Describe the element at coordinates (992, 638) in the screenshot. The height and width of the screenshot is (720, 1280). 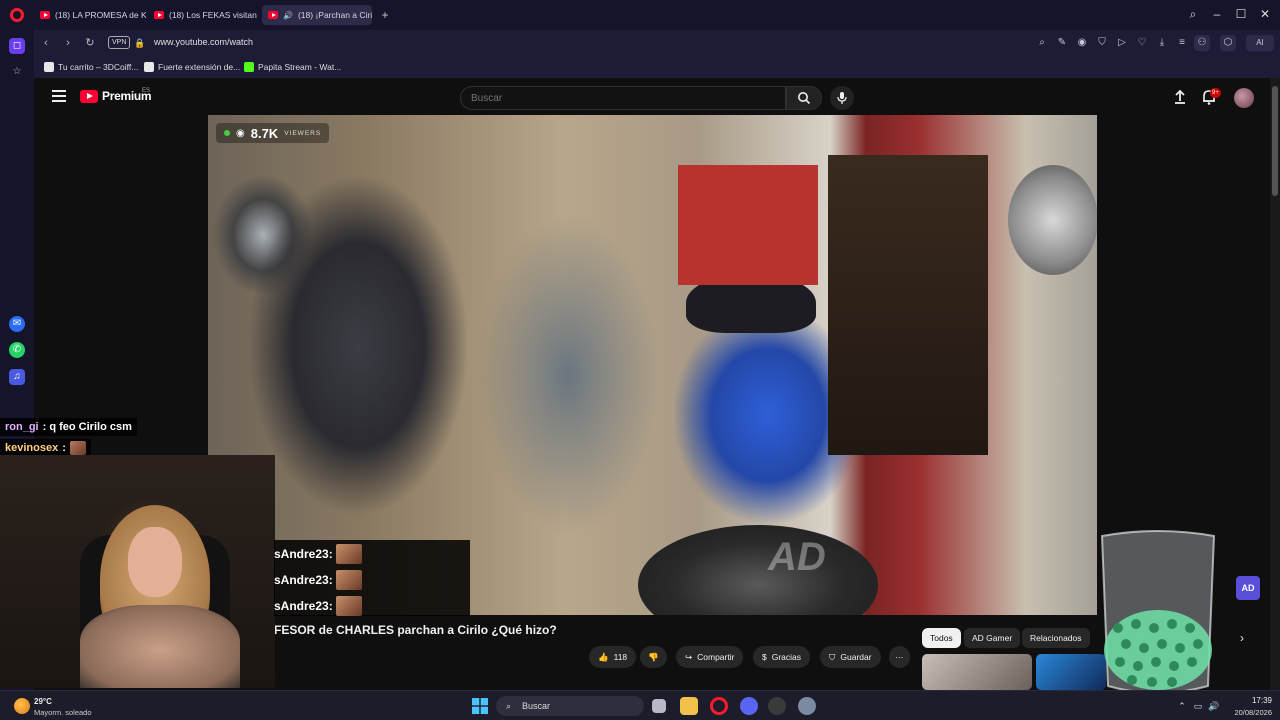
I see `chip-ad-gamer: AD Gamer` at that location.